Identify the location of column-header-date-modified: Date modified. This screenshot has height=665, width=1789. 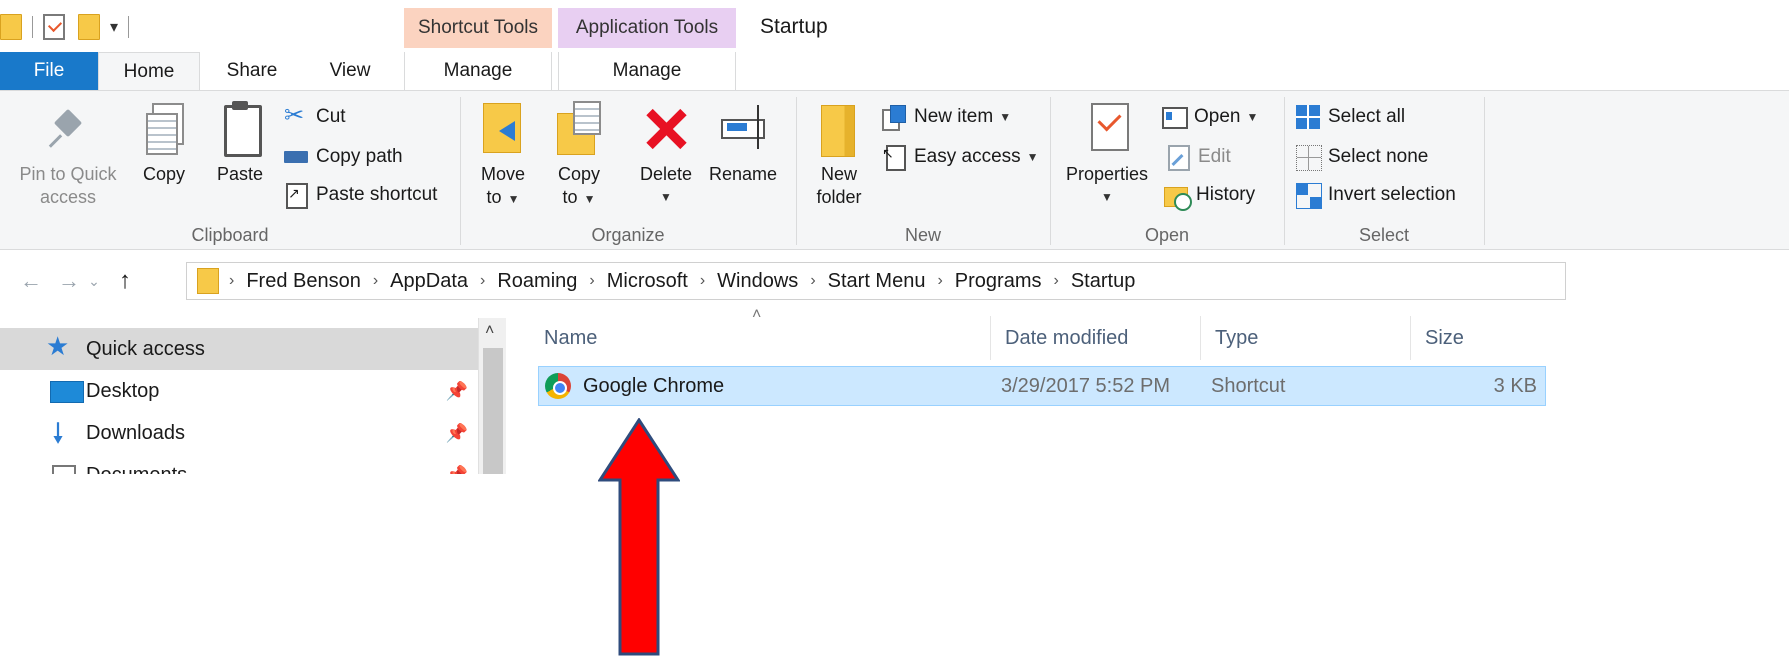
(1095, 338).